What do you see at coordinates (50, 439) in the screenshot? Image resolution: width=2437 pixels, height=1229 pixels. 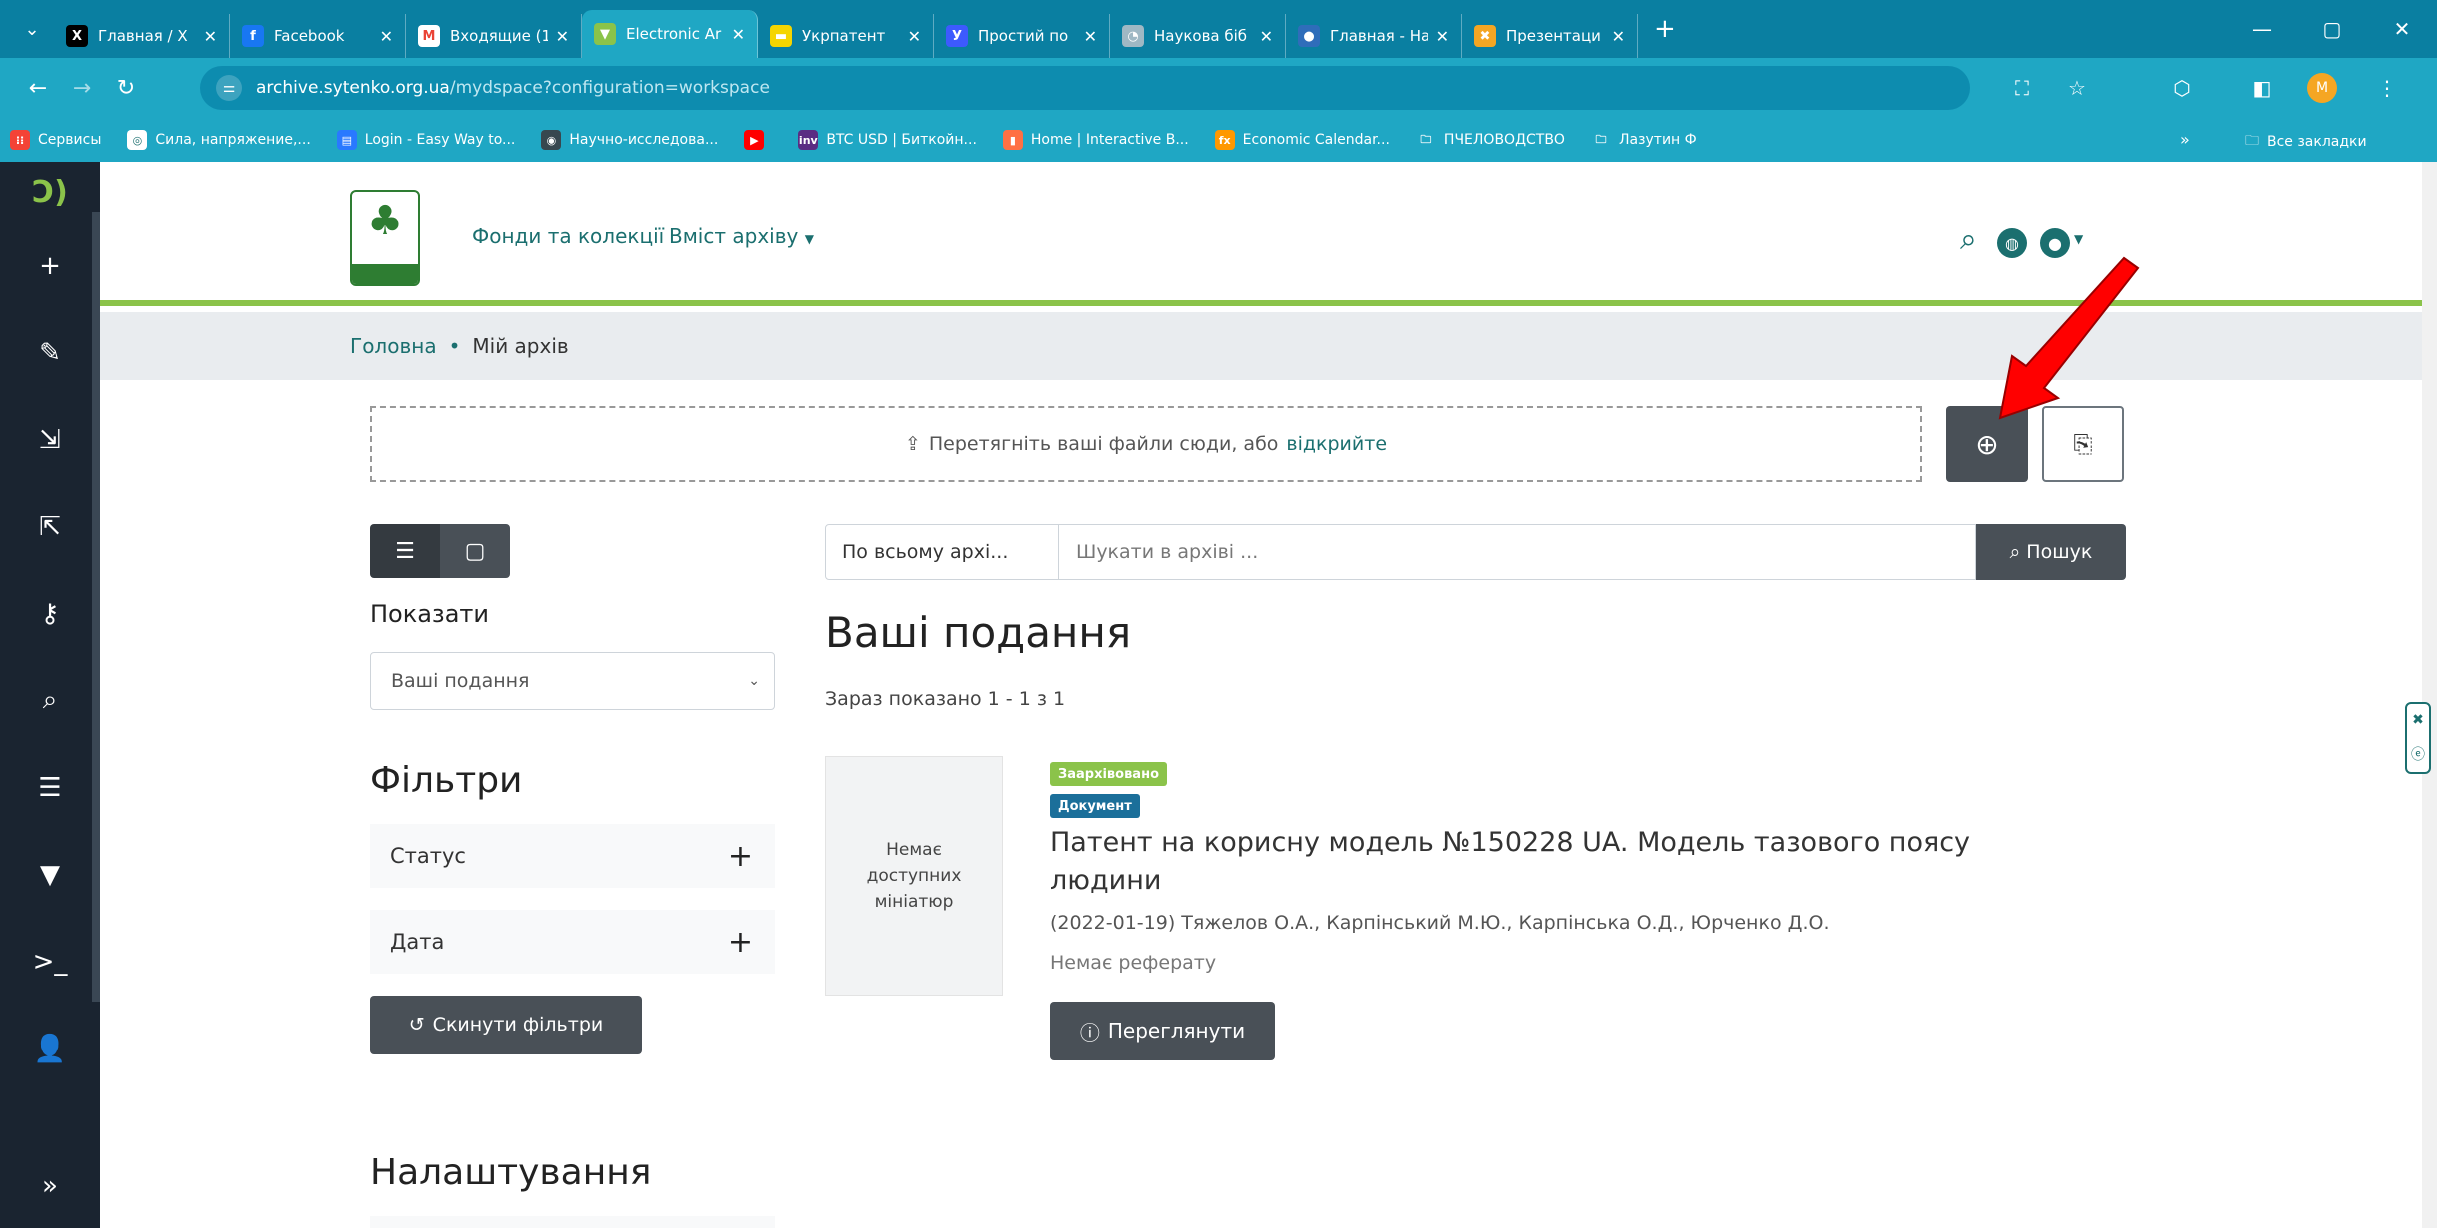 I see `import-icon: ⇲` at bounding box center [50, 439].